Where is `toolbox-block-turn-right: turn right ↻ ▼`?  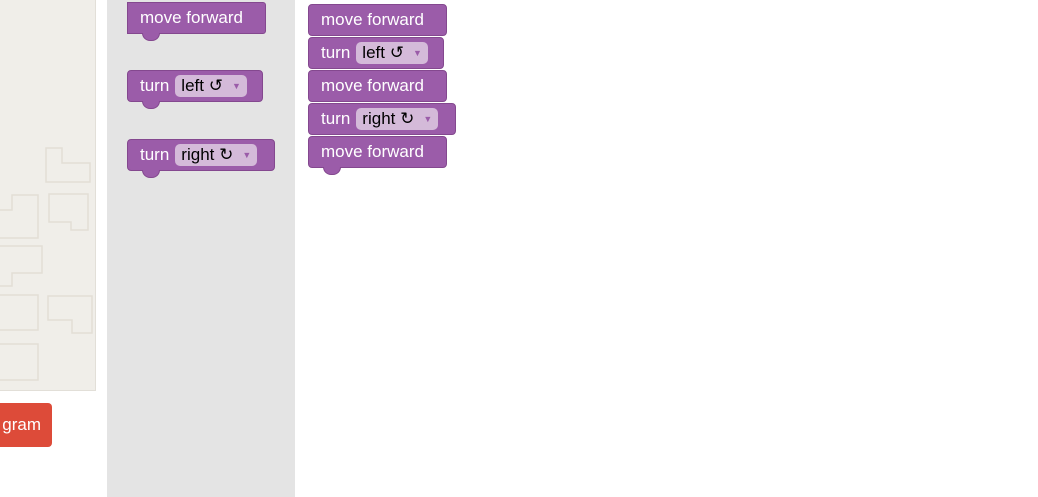 toolbox-block-turn-right: turn right ↻ ▼ is located at coordinates (201, 158).